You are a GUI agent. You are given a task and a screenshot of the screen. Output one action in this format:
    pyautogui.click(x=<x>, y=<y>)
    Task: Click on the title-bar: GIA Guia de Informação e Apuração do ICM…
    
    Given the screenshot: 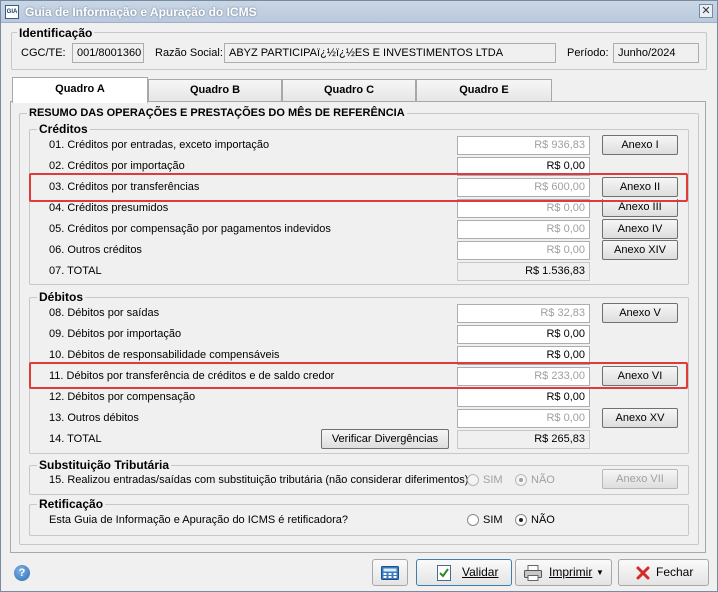 What is the action you would take?
    pyautogui.click(x=359, y=12)
    